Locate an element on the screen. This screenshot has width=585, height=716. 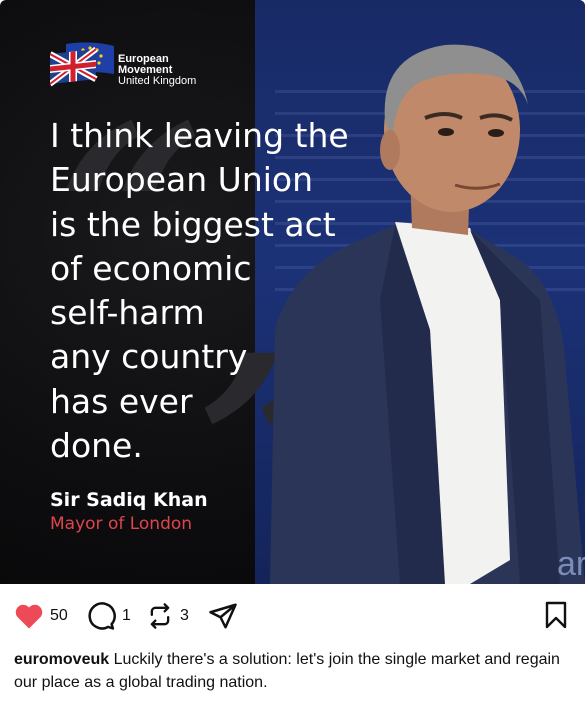
quote-line: done. is located at coordinates (96, 446).